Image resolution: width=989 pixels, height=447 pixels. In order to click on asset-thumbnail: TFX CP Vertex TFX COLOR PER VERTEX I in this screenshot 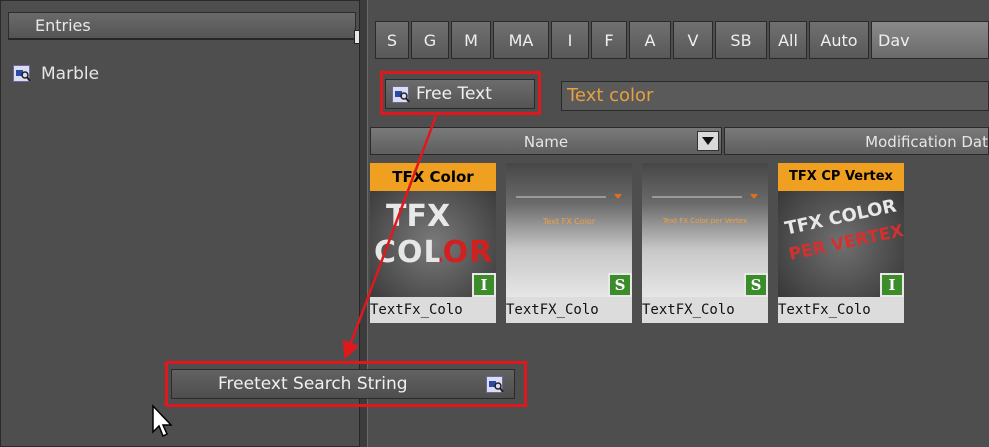, I will do `click(841, 230)`.